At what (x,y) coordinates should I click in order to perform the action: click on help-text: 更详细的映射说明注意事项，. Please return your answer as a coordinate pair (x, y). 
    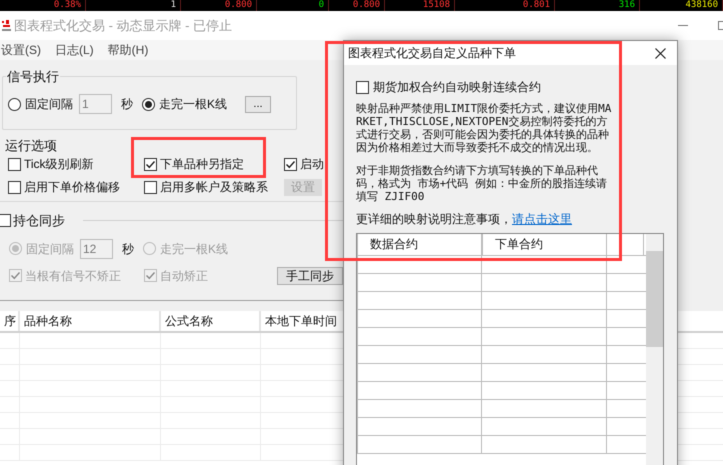
    Looking at the image, I should click on (434, 219).